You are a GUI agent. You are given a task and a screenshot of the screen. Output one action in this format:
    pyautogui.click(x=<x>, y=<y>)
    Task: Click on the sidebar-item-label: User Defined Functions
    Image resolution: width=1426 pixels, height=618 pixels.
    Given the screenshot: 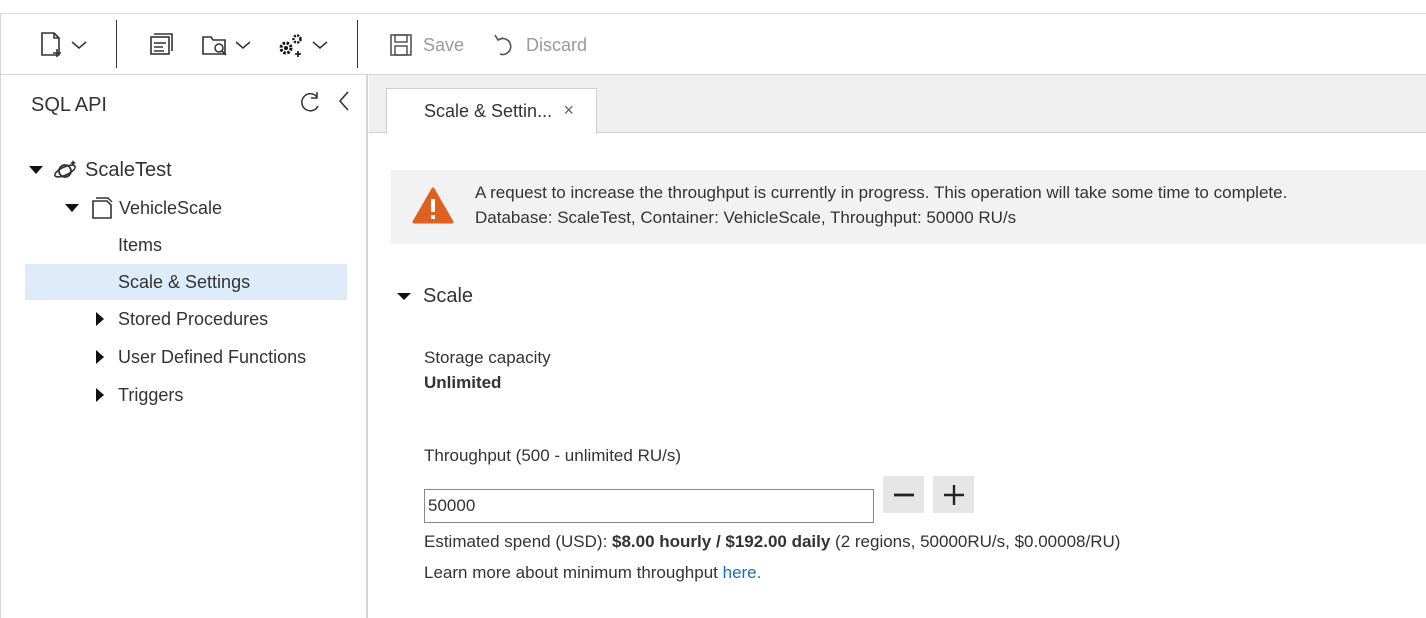 What is the action you would take?
    pyautogui.click(x=212, y=356)
    